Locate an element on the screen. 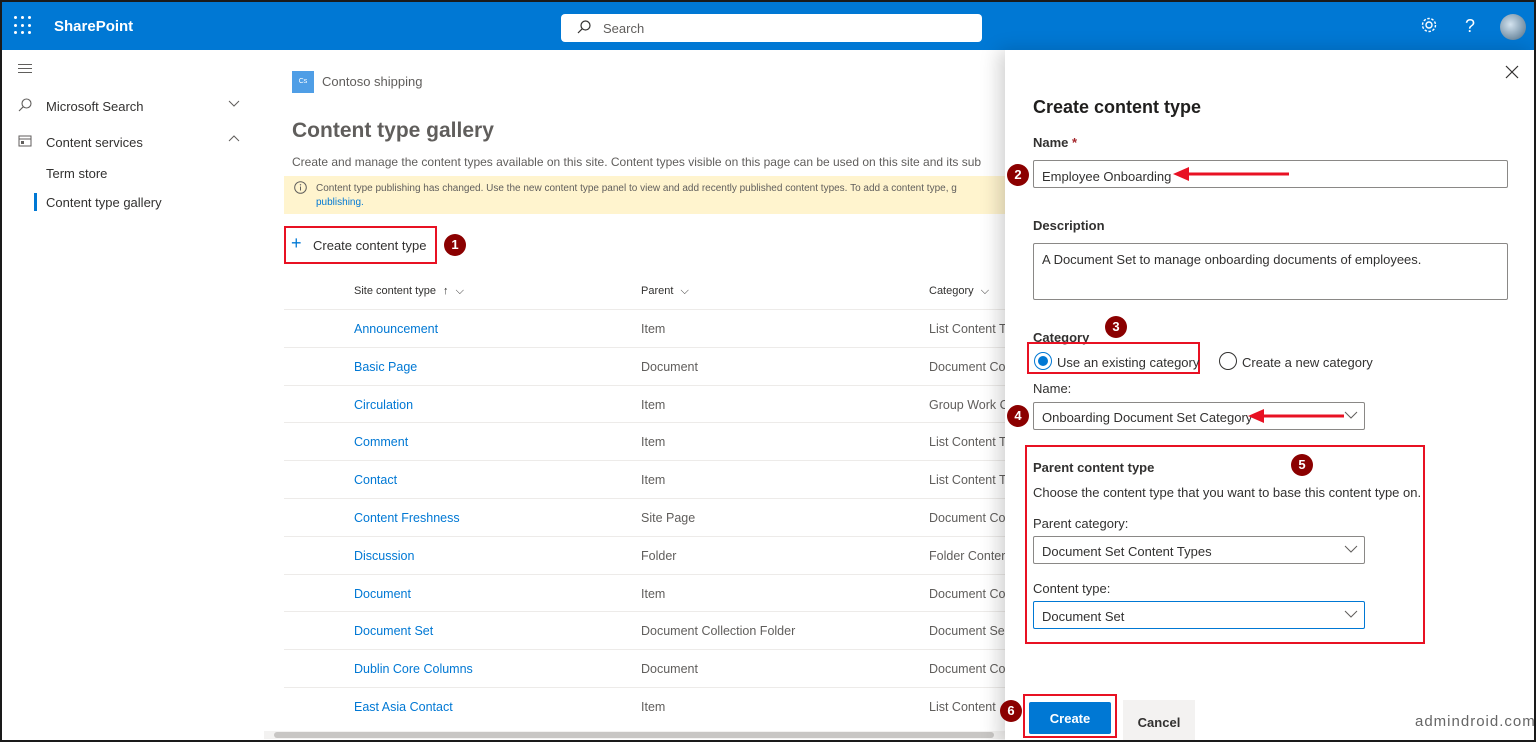  column-header-label: Category is located at coordinates (951, 291).